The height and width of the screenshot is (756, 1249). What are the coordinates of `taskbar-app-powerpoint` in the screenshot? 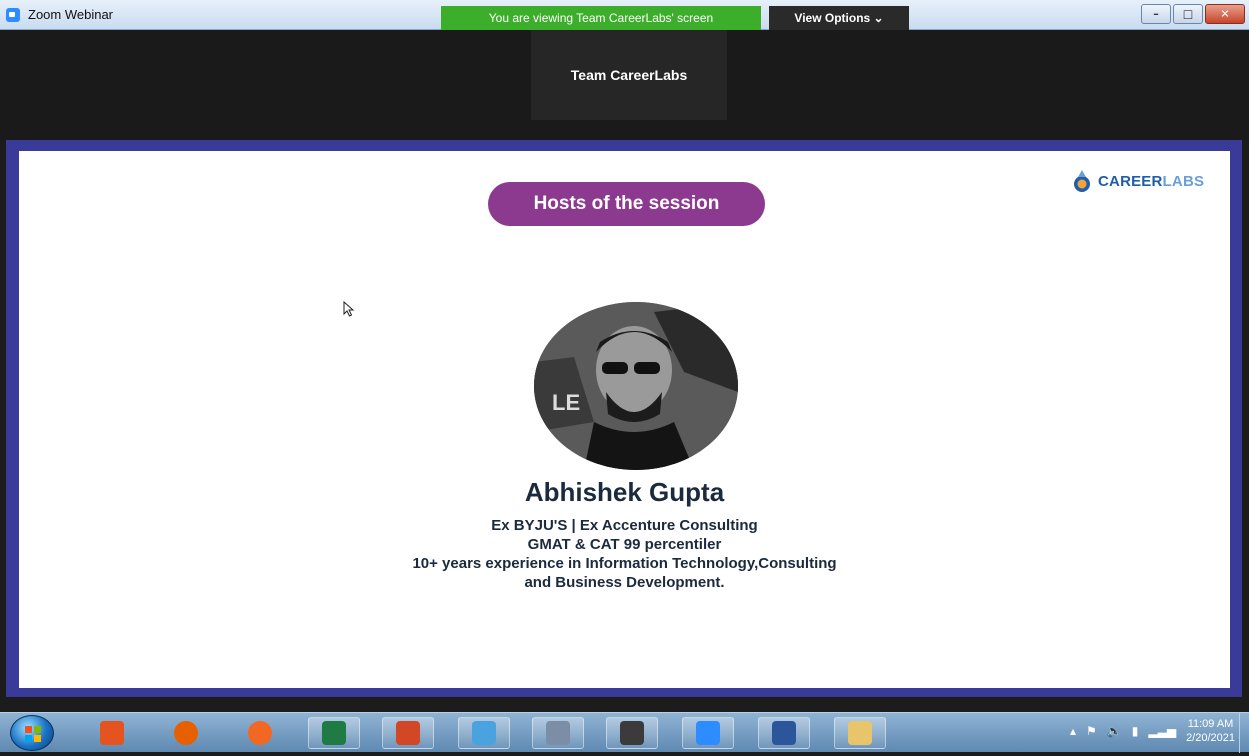 It's located at (408, 733).